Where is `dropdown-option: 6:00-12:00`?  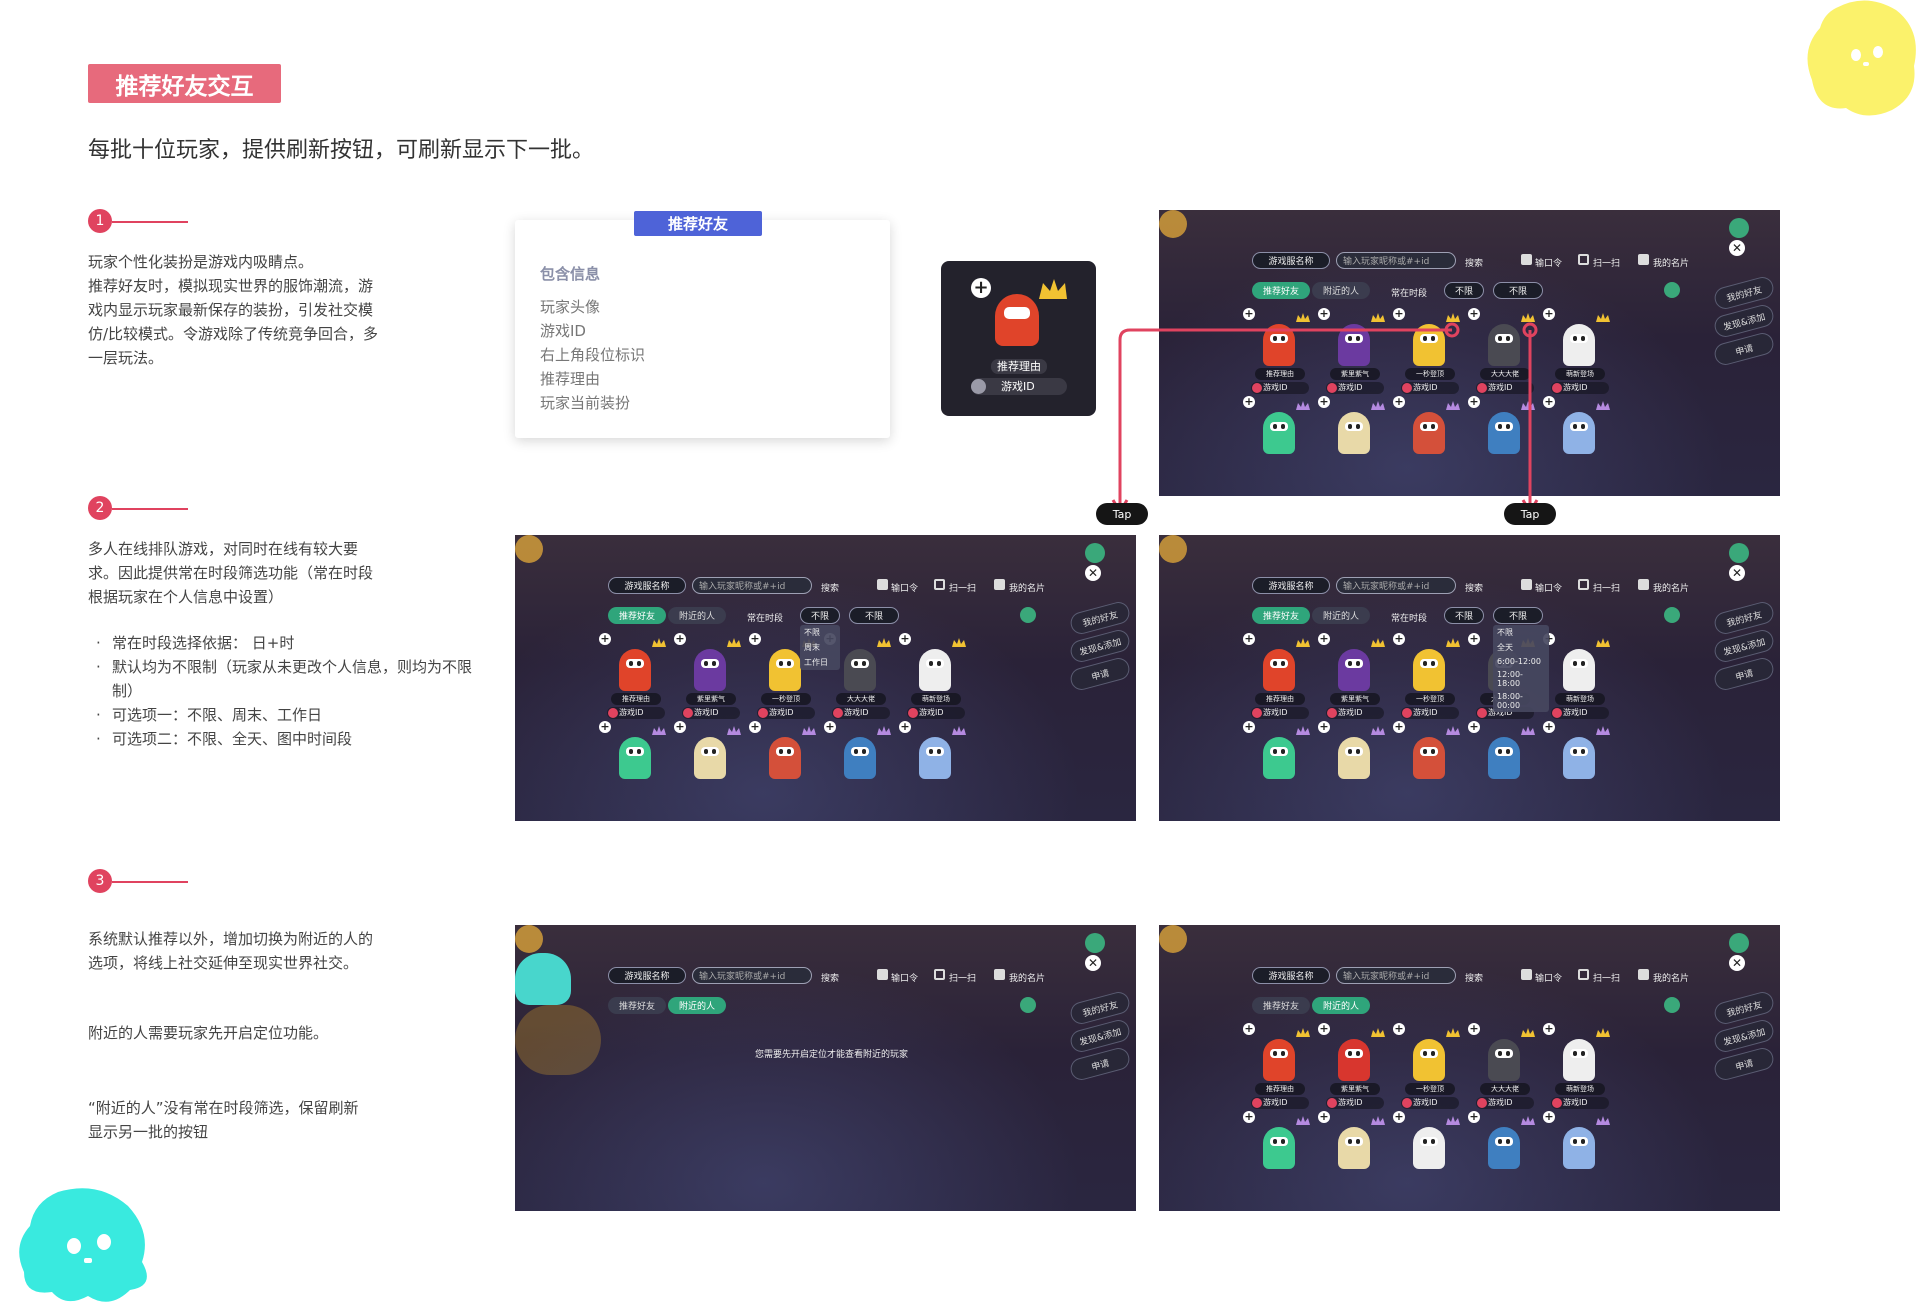
dropdown-option: 6:00-12:00 is located at coordinates (1521, 661).